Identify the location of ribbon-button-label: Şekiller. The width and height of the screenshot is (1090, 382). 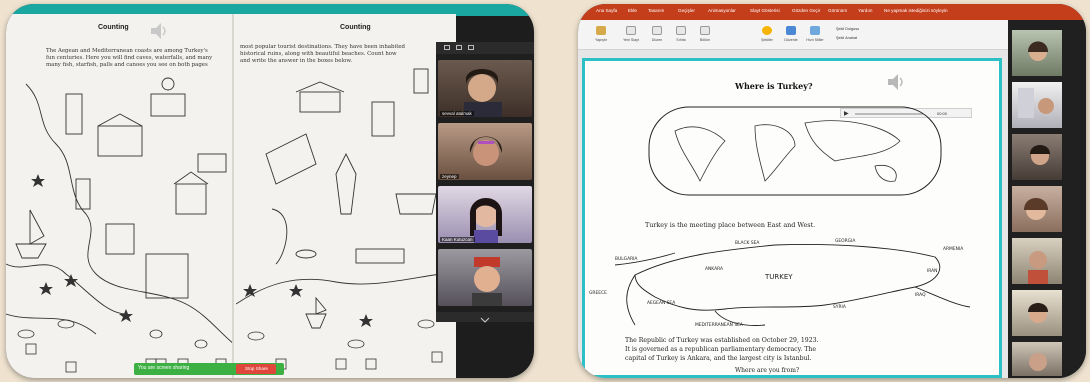
(767, 40).